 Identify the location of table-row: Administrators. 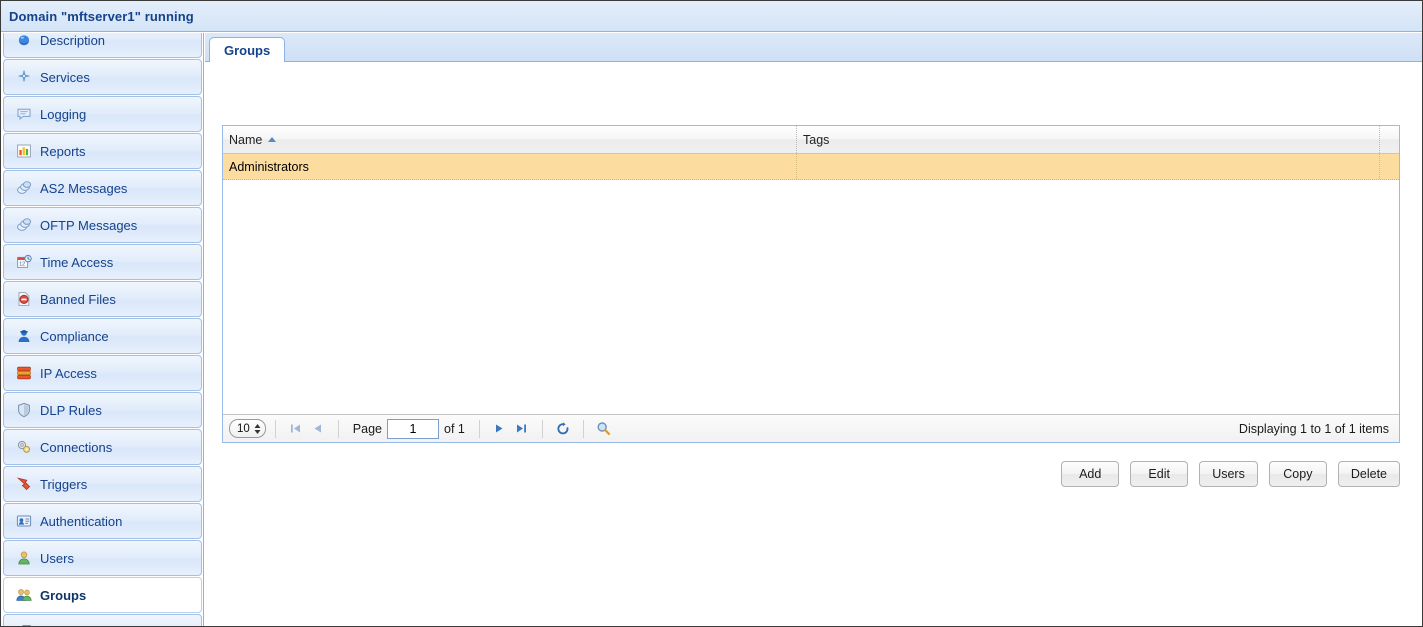
(811, 167).